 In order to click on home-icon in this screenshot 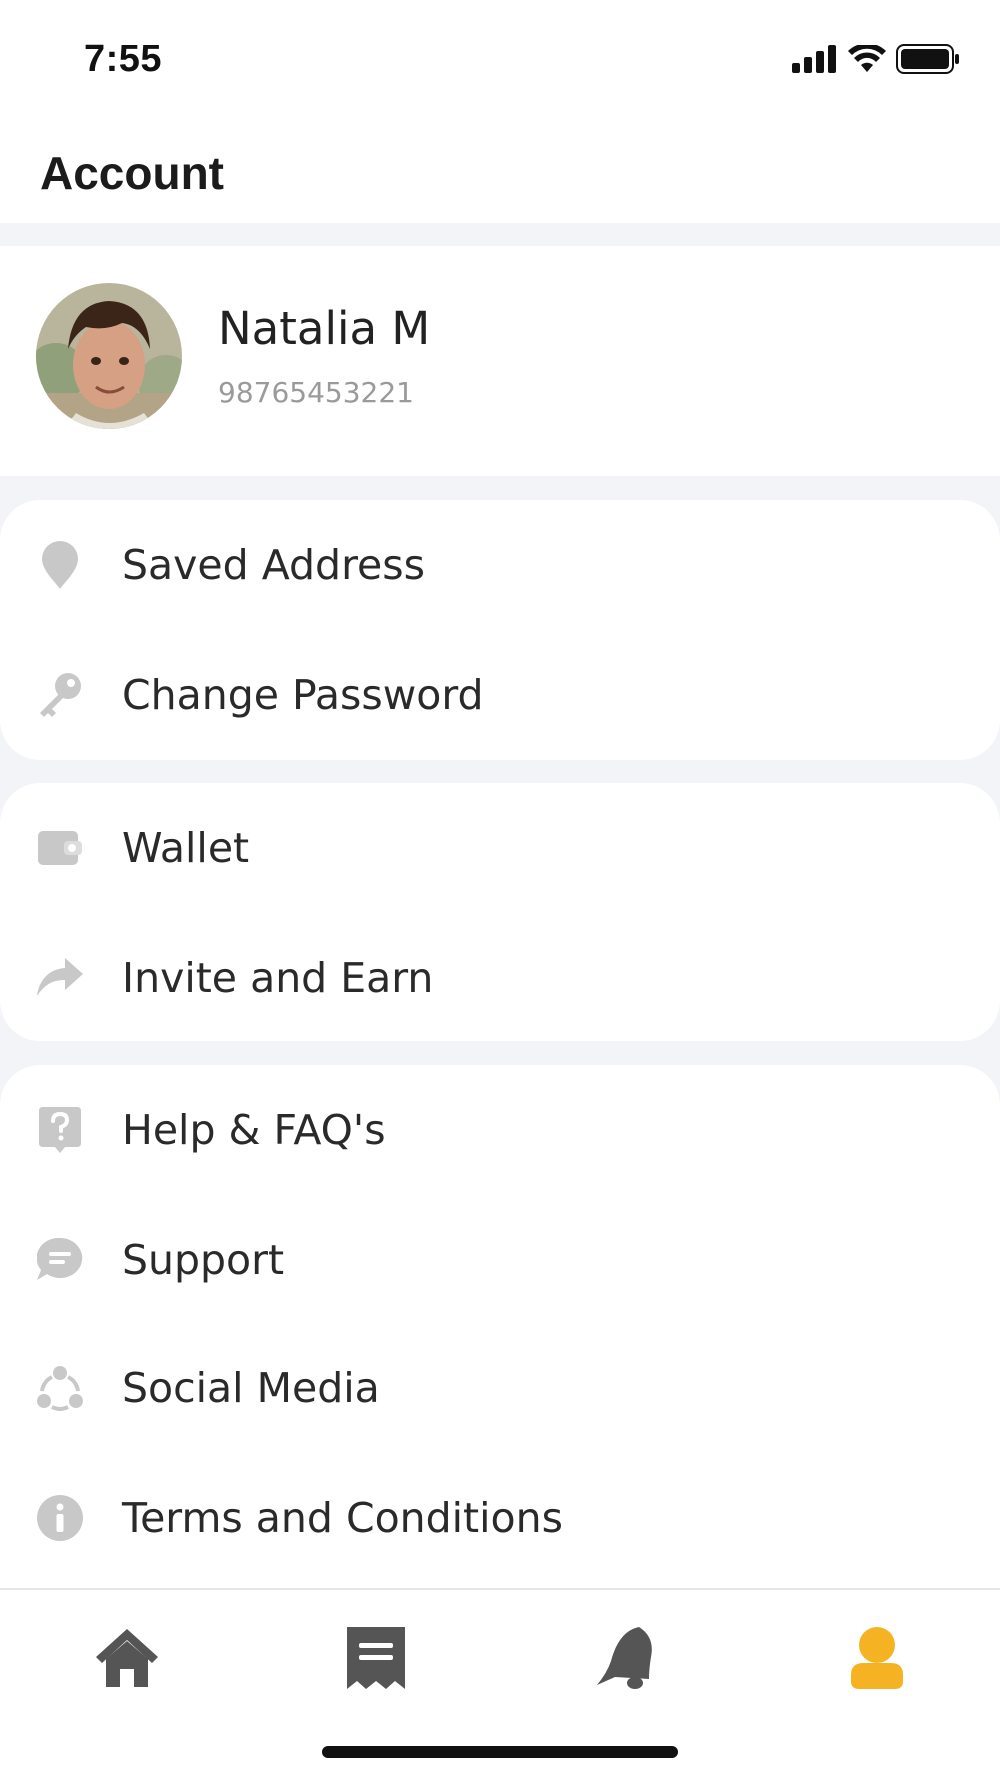, I will do `click(127, 1660)`.